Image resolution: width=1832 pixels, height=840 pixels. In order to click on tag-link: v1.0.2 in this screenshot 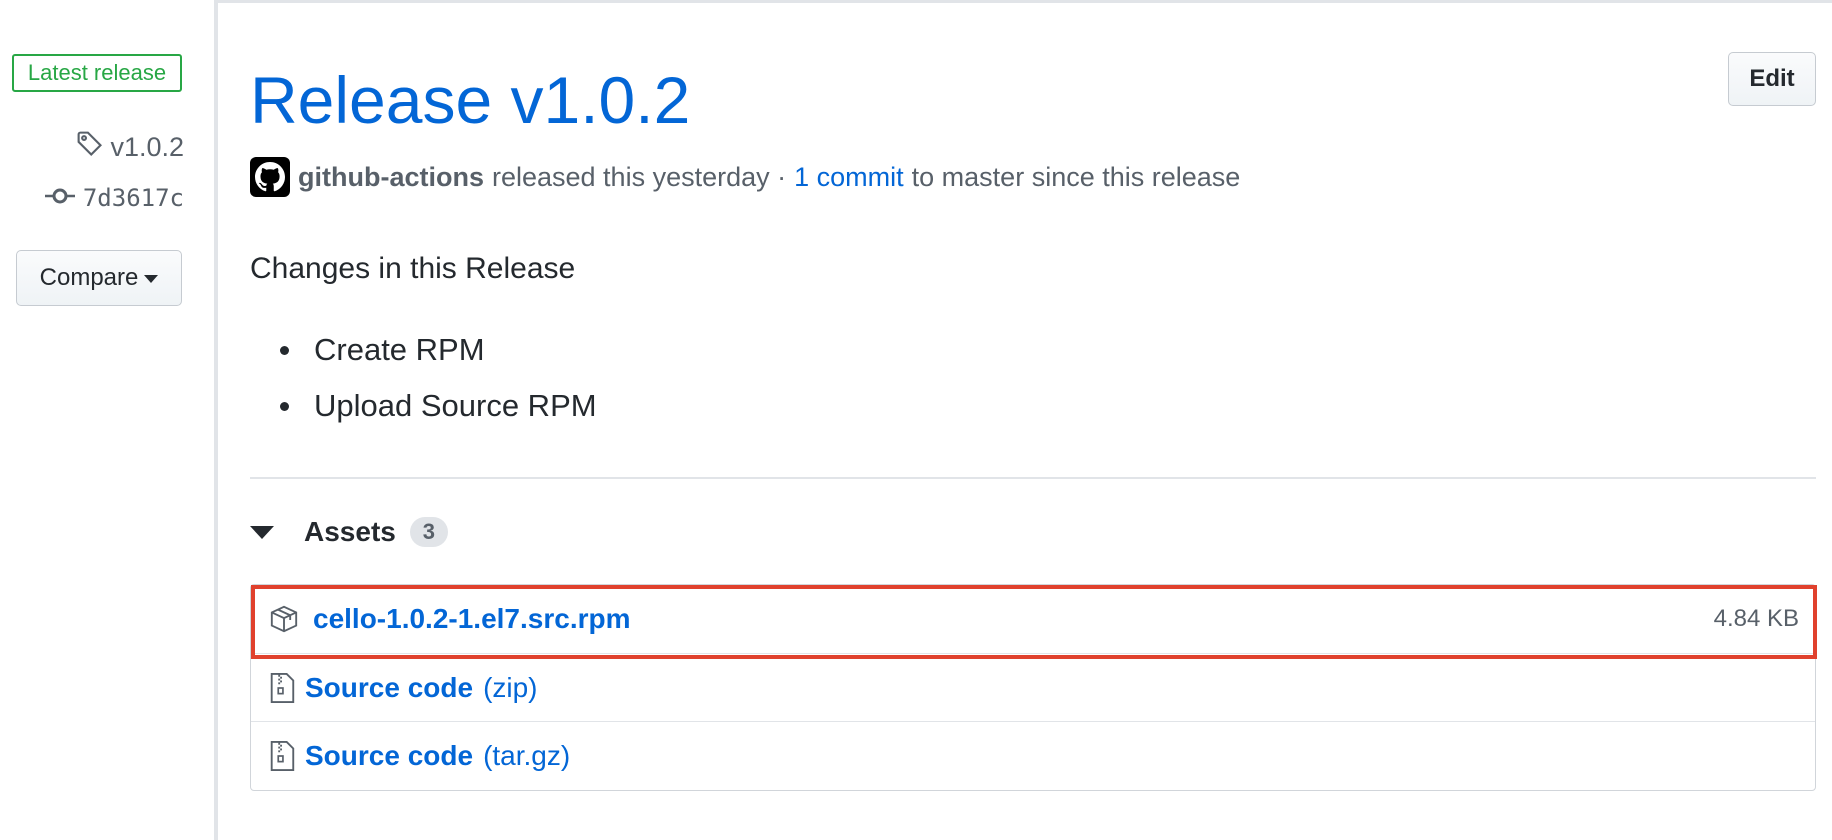, I will do `click(92, 147)`.